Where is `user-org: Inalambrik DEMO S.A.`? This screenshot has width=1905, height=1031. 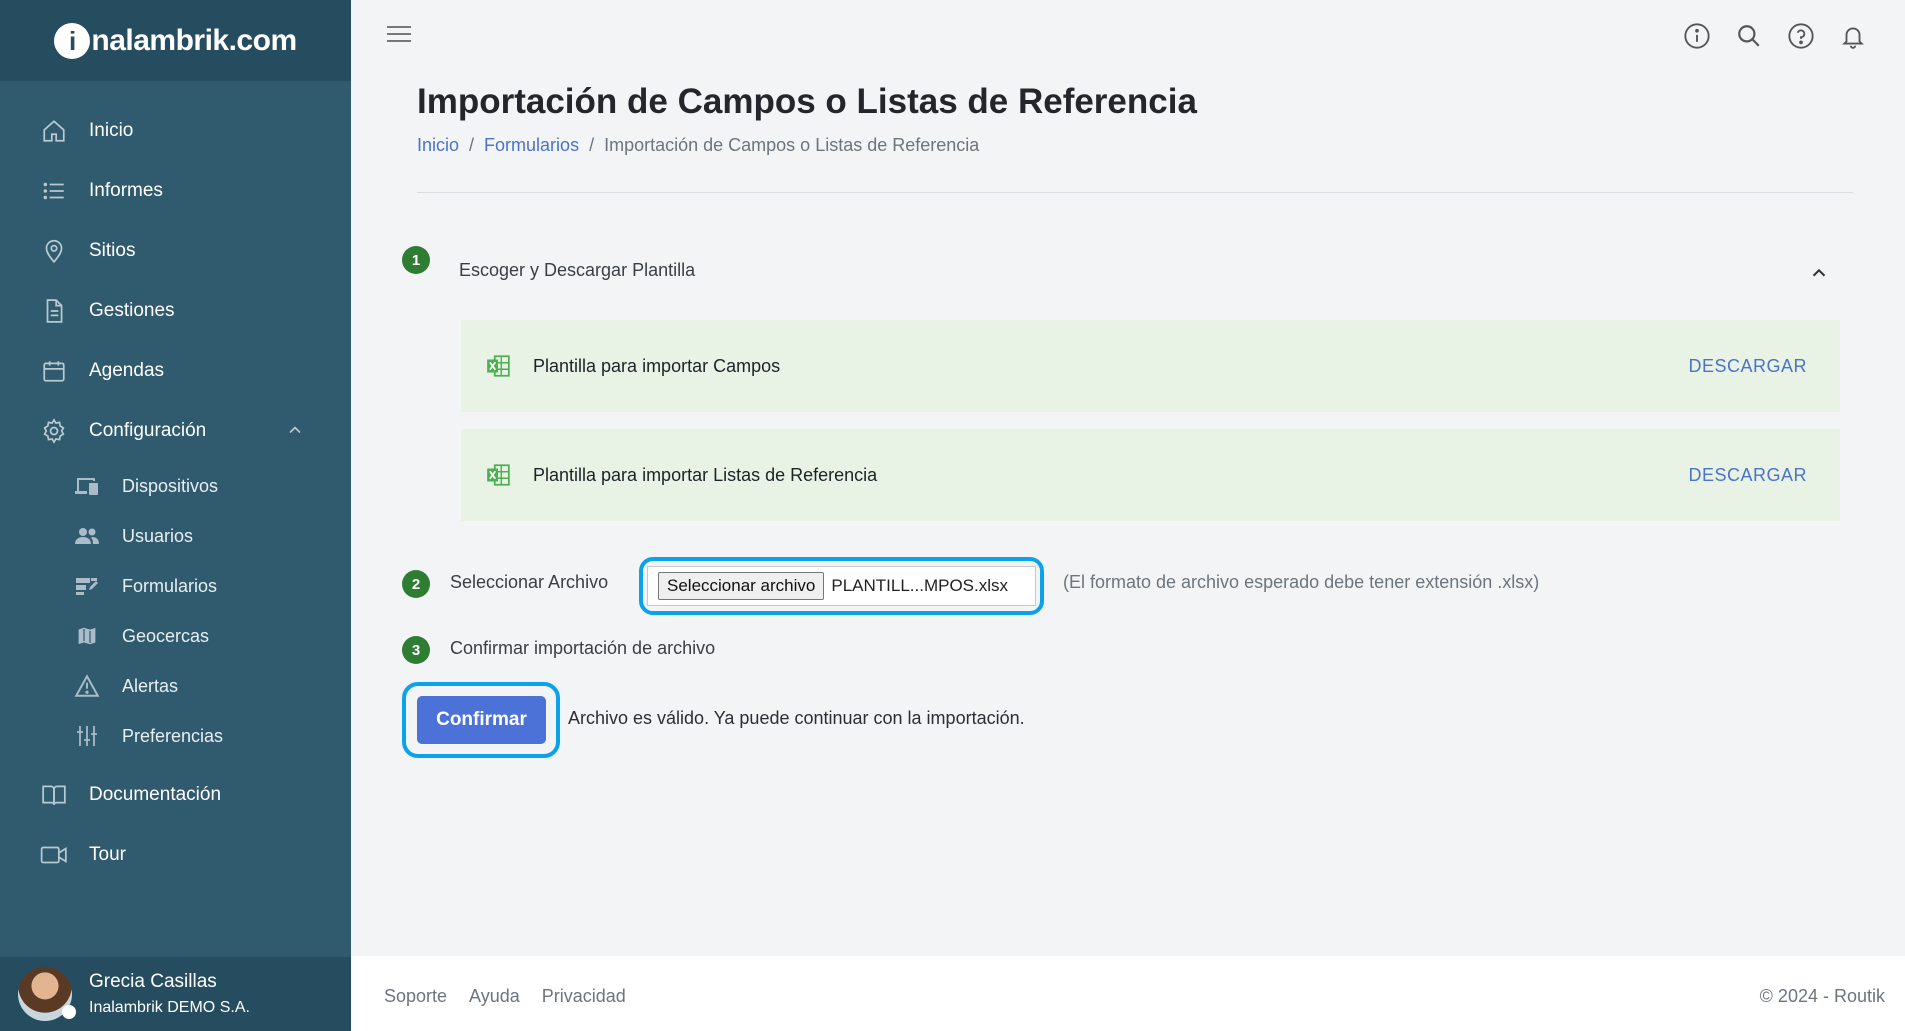 user-org: Inalambrik DEMO S.A. is located at coordinates (169, 1007).